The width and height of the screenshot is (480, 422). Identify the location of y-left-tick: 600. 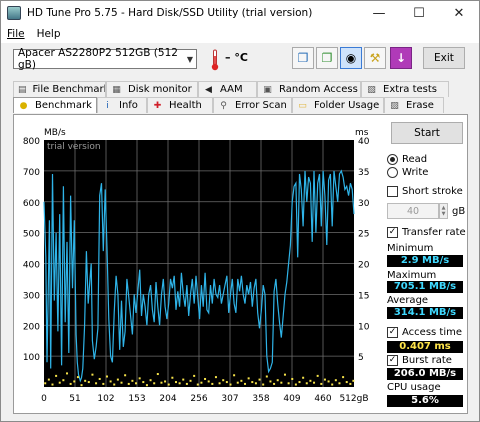
(31, 204).